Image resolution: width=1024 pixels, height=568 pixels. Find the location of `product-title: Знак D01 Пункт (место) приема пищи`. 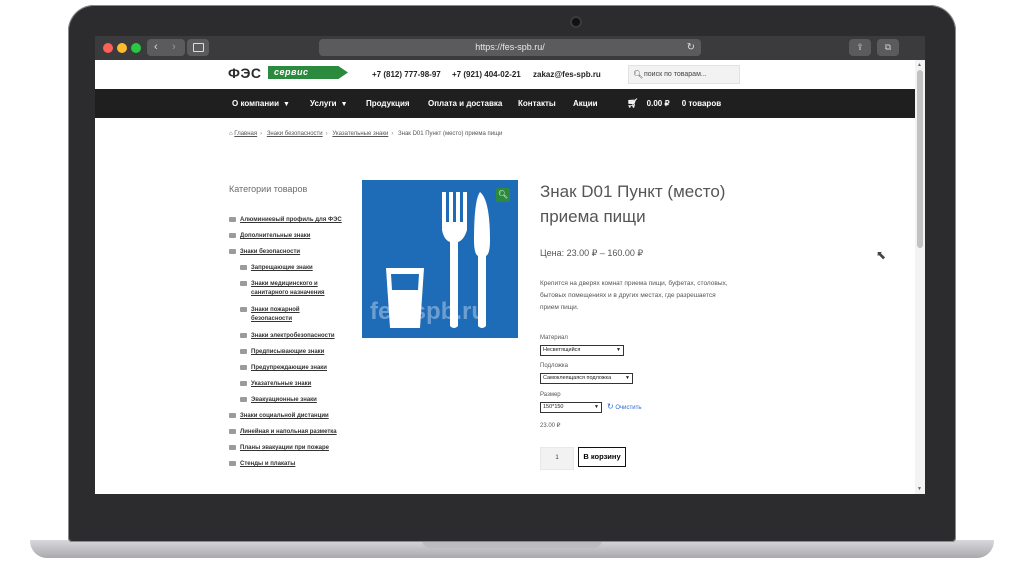

product-title: Знак D01 Пункт (место) приема пищи is located at coordinates (633, 204).